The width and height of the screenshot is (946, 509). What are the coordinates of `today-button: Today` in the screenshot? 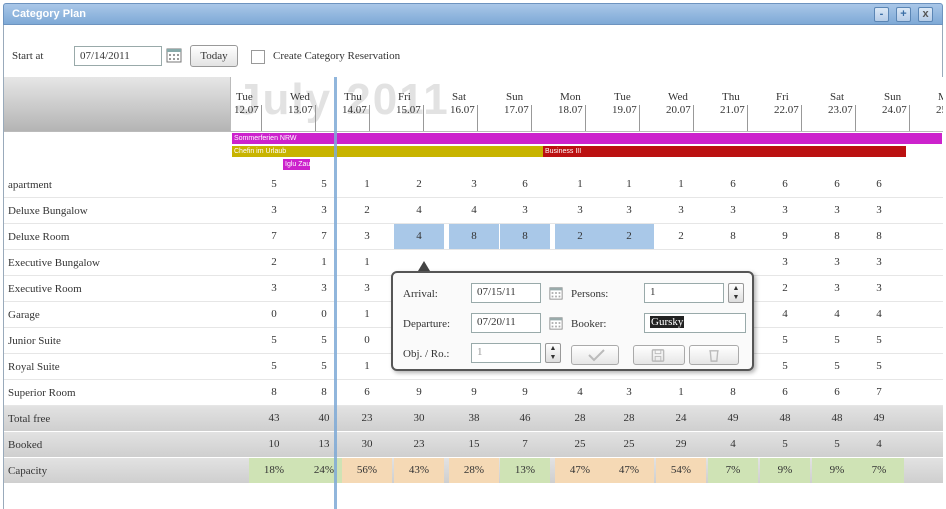 It's located at (214, 56).